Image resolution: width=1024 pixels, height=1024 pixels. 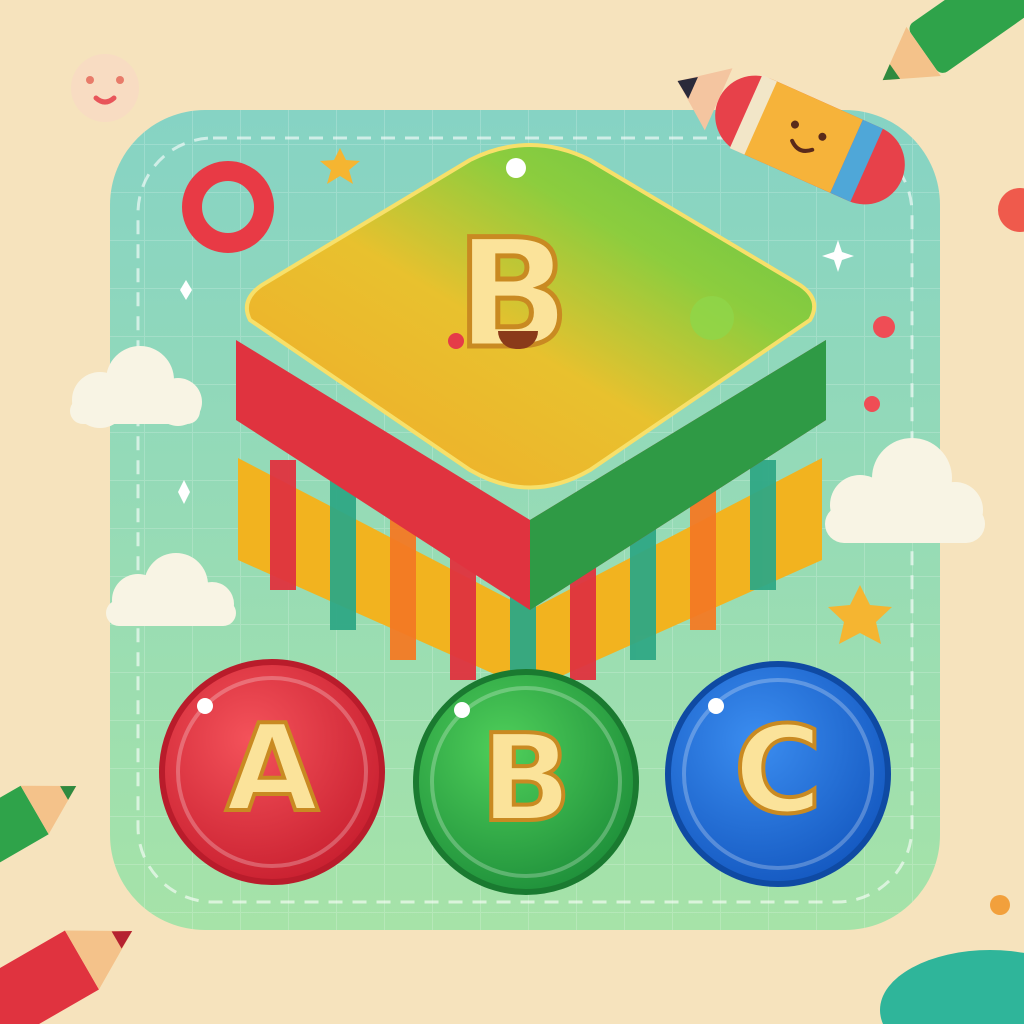 What do you see at coordinates (518, 340) in the screenshot?
I see `smile-icon` at bounding box center [518, 340].